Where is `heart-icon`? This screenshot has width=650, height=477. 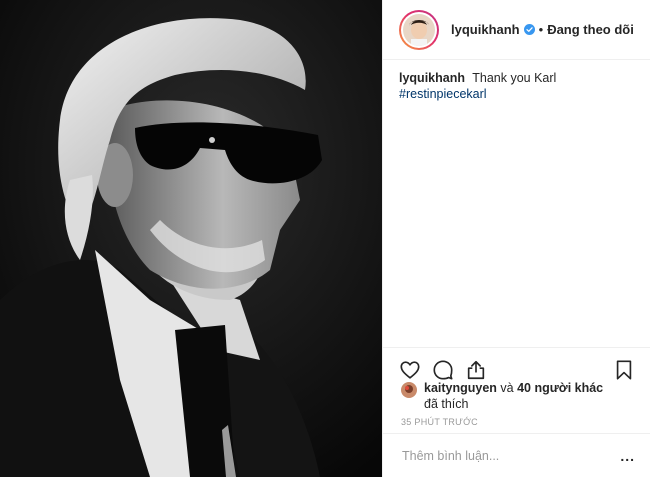 heart-icon is located at coordinates (411, 371).